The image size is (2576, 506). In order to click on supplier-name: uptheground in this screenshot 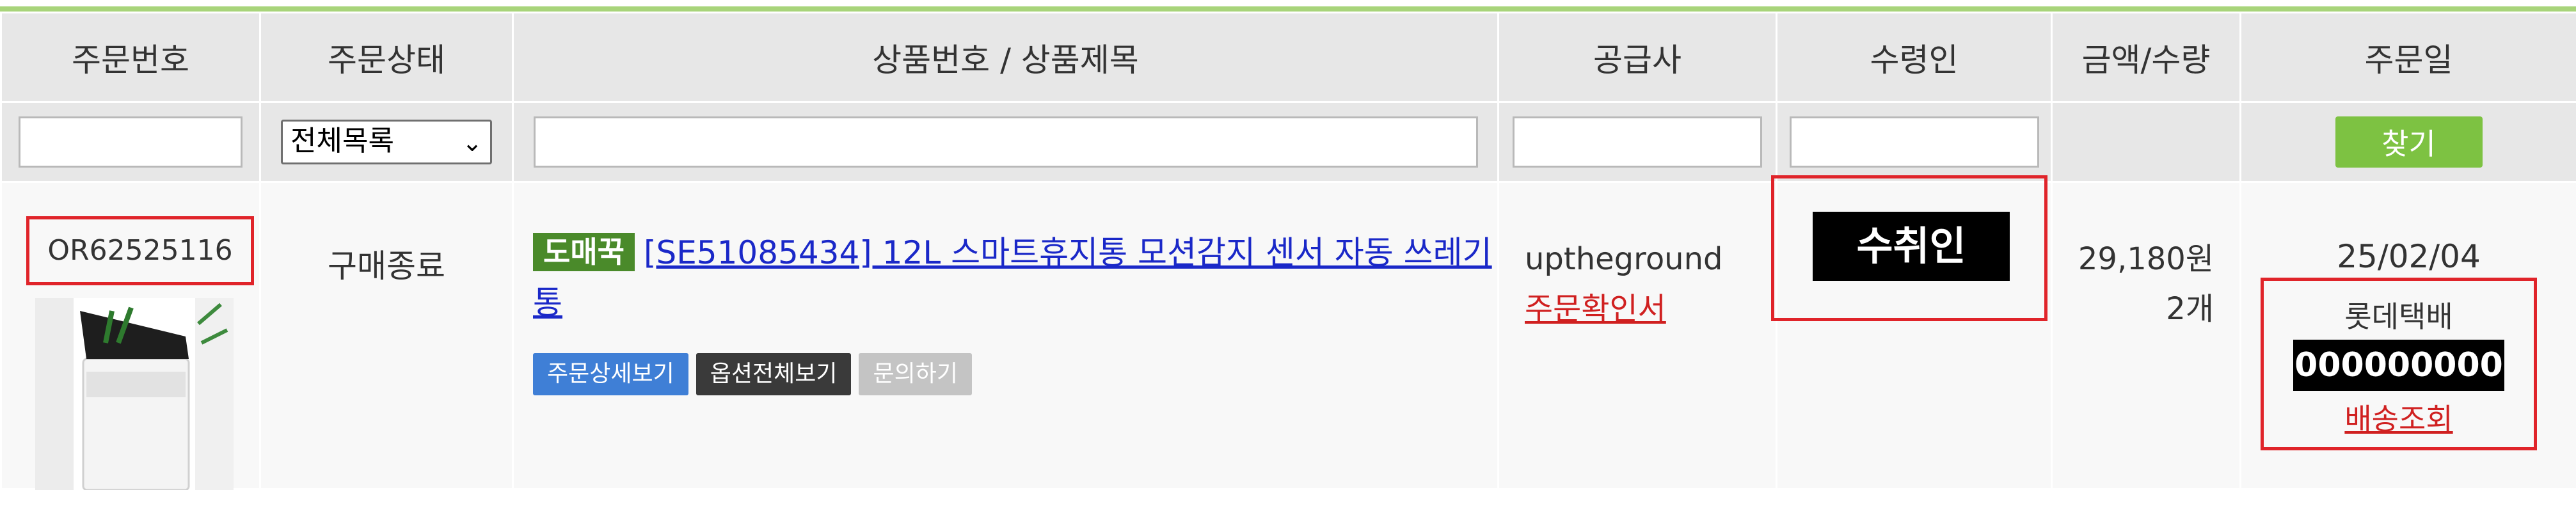, I will do `click(1624, 259)`.